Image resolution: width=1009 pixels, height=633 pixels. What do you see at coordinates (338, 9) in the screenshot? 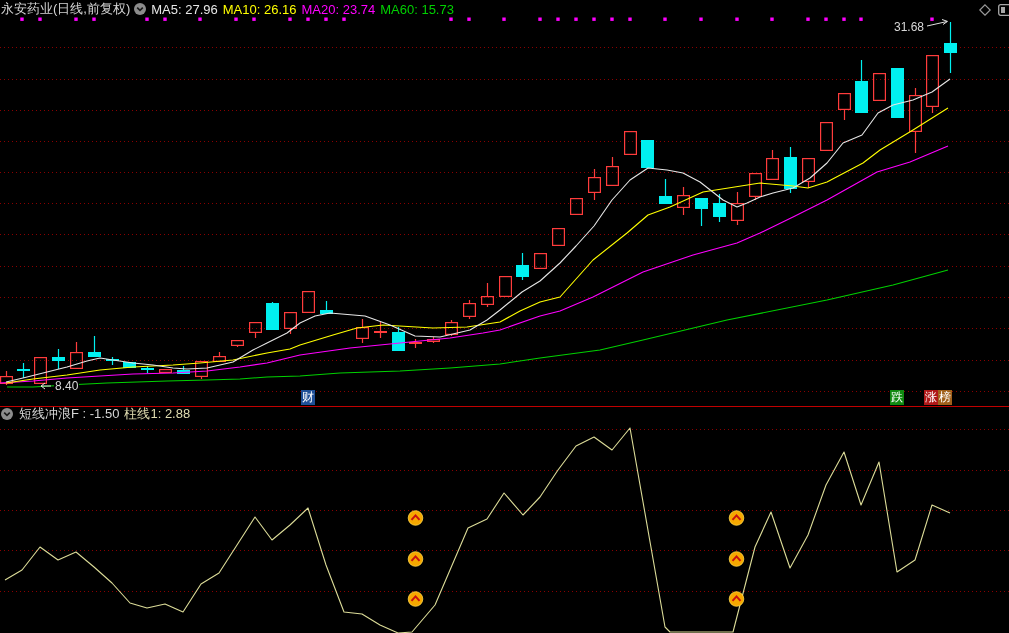
I see `ma-legend-label: MA20: 23.74` at bounding box center [338, 9].